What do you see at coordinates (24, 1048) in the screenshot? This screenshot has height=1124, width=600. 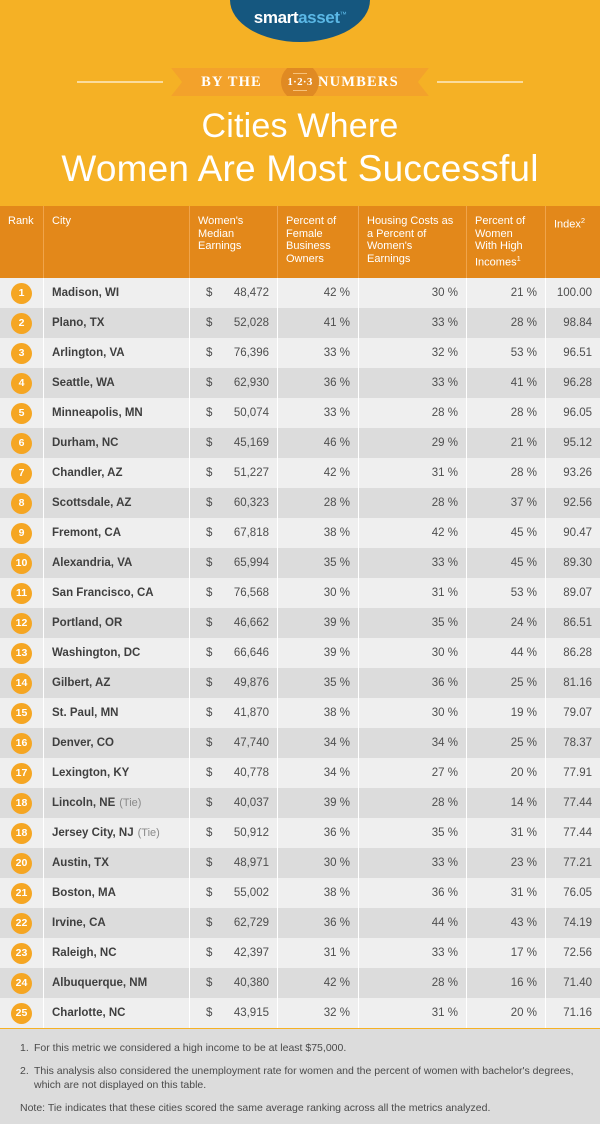 I see `footnote-marker: 1.` at bounding box center [24, 1048].